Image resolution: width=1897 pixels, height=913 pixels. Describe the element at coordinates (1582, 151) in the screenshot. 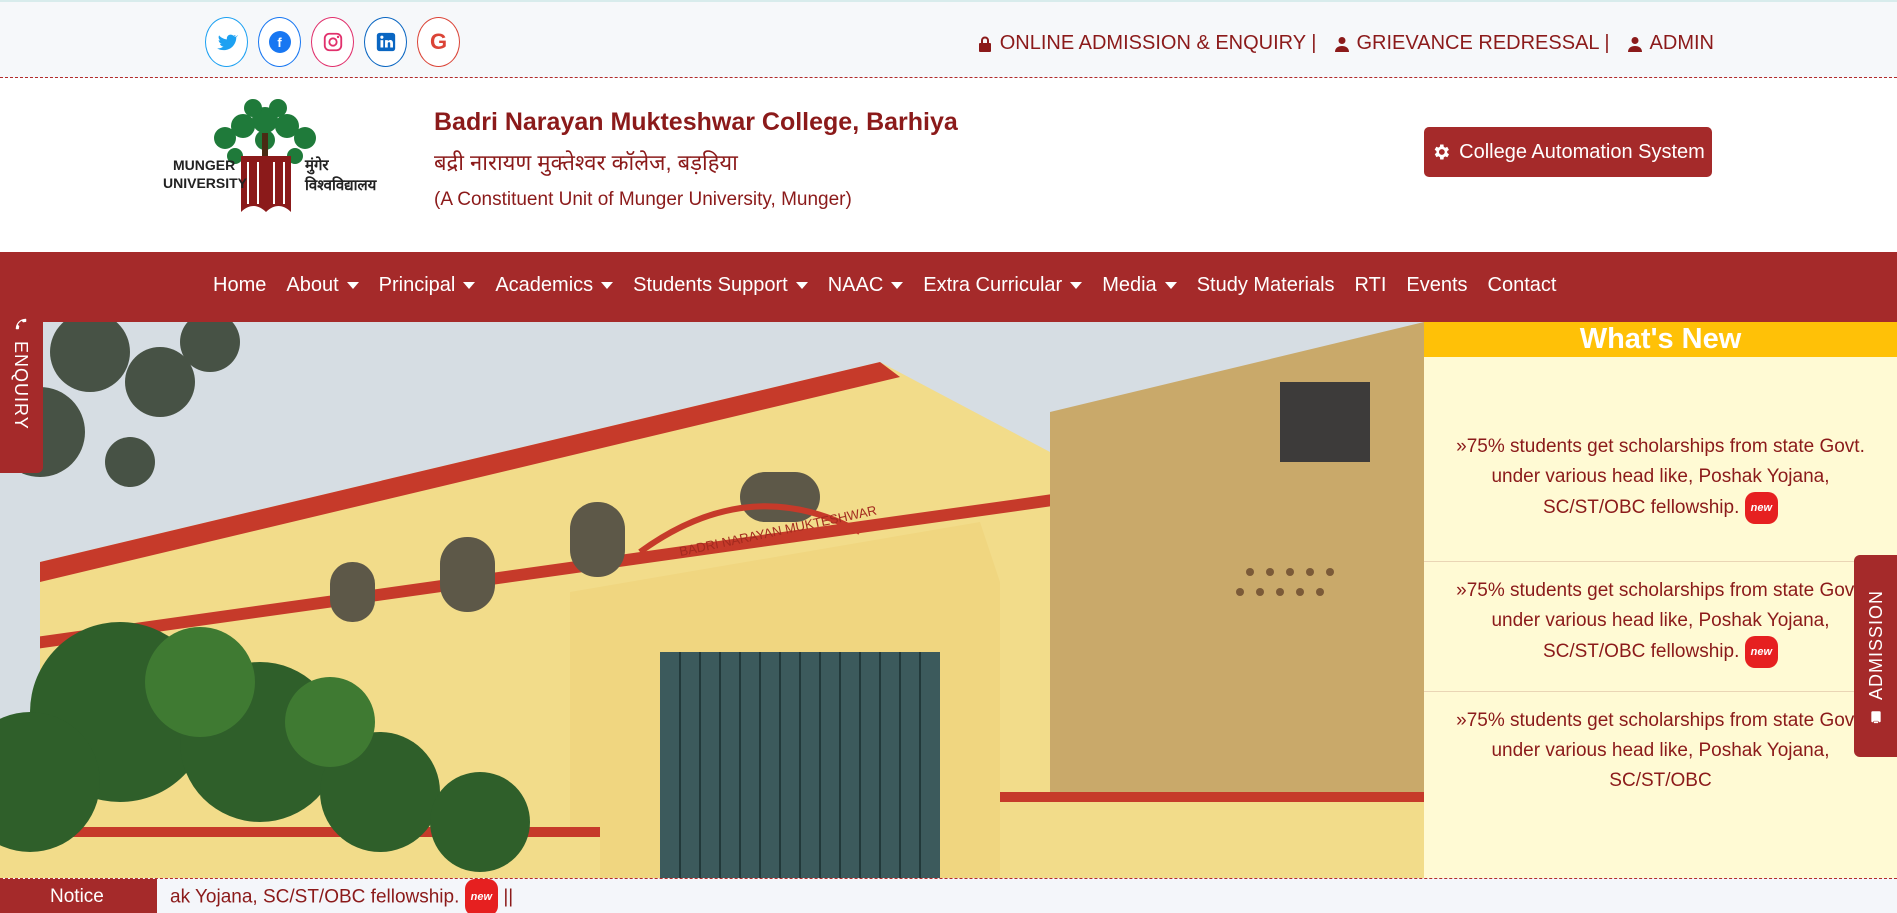

I see `college-automation-label: College Automation System` at that location.